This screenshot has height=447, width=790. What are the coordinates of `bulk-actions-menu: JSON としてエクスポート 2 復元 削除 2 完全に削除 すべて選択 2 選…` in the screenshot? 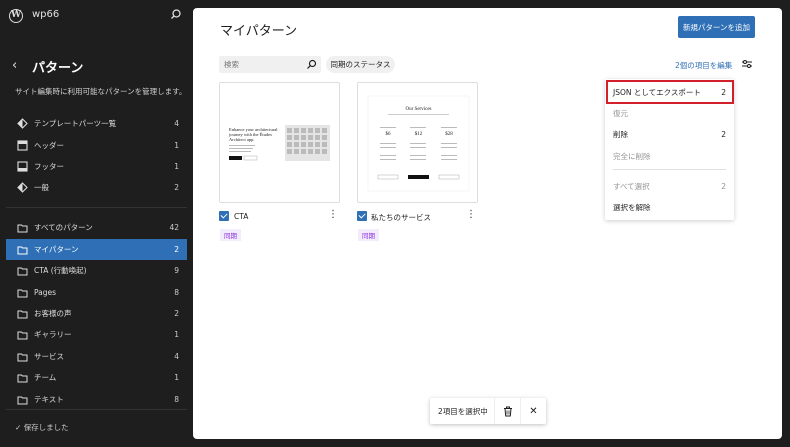 It's located at (669, 149).